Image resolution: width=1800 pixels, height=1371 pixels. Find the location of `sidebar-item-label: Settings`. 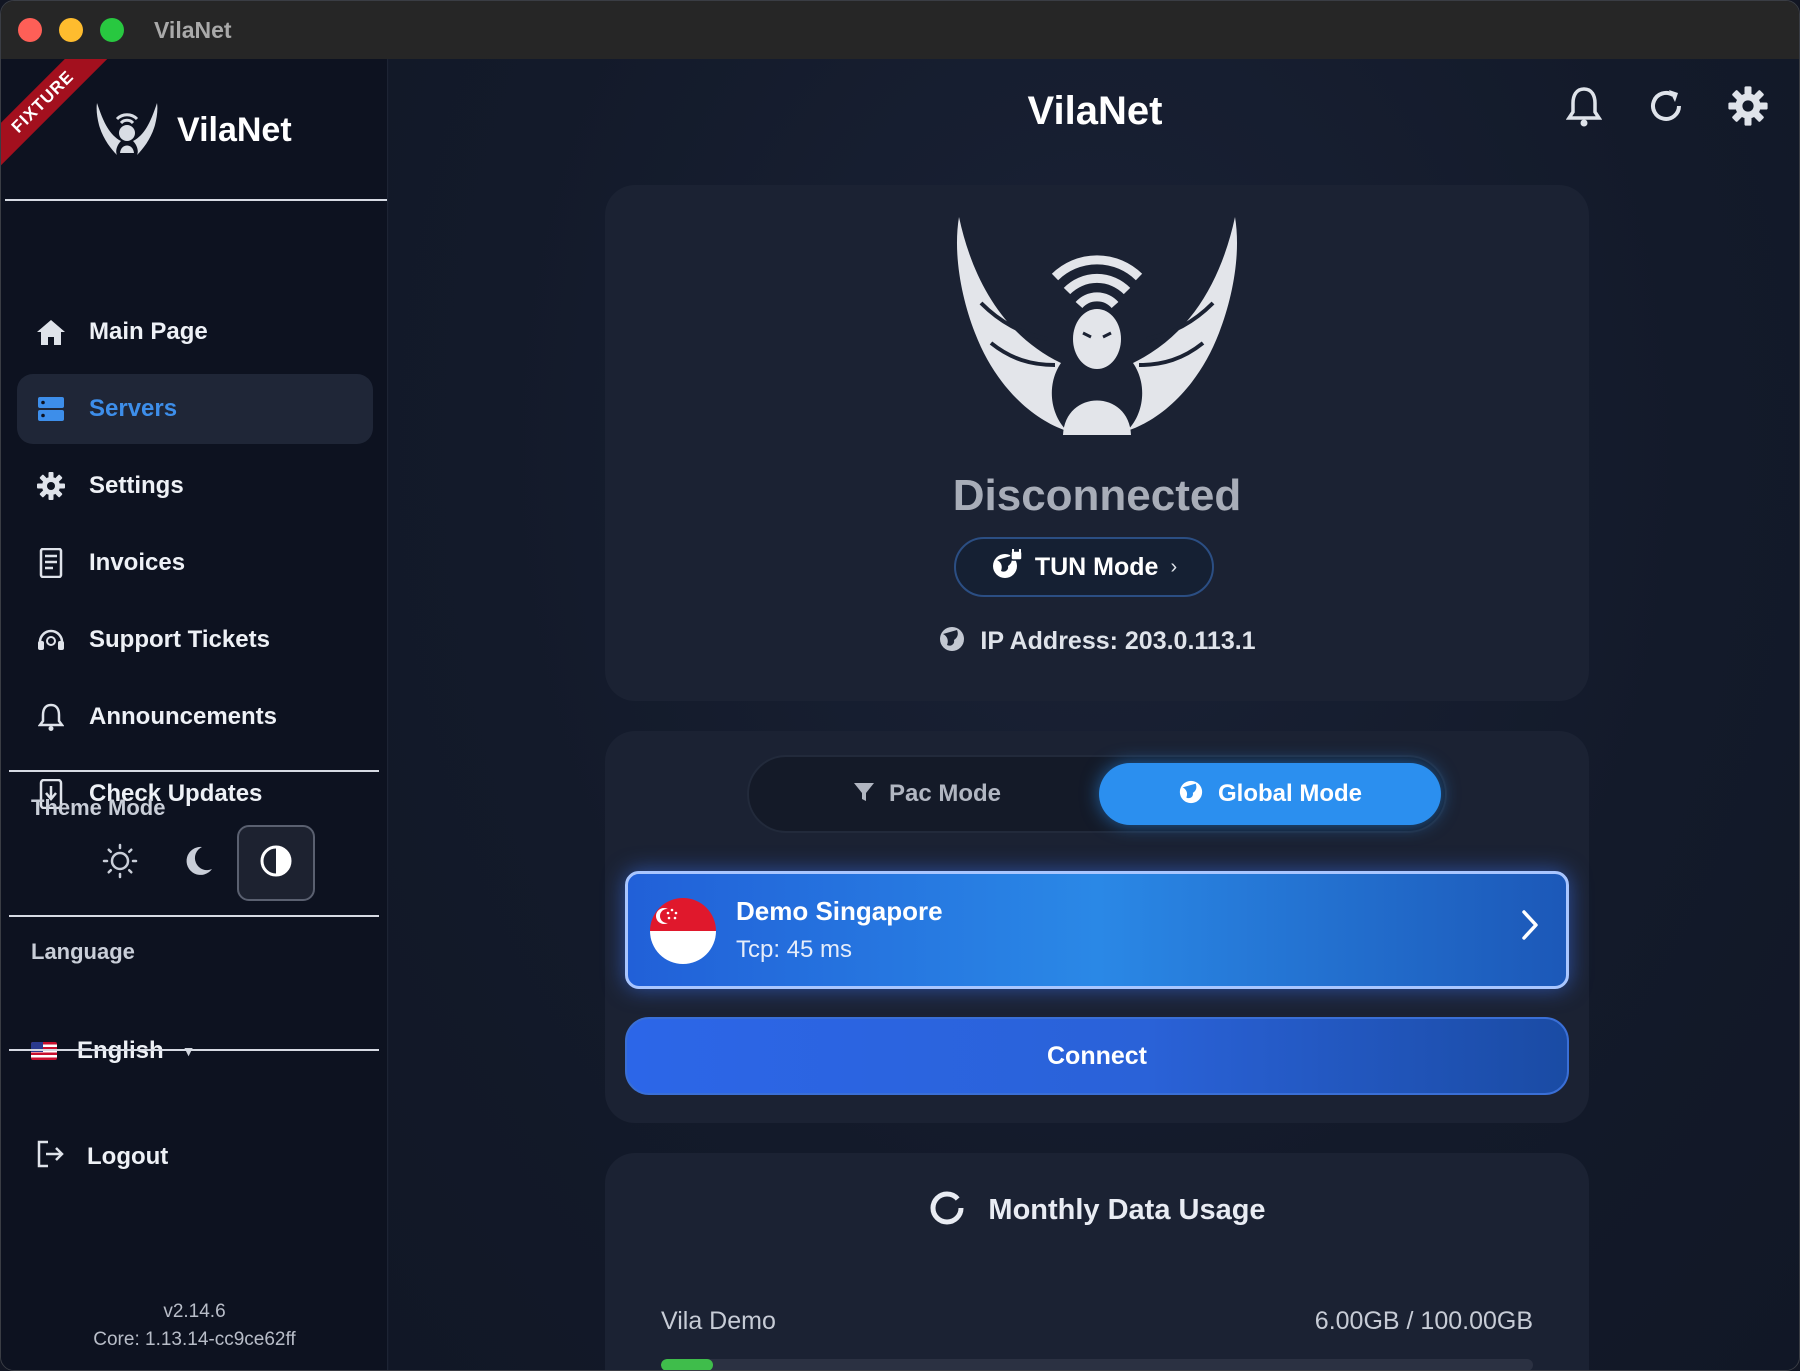

sidebar-item-label: Settings is located at coordinates (136, 485).